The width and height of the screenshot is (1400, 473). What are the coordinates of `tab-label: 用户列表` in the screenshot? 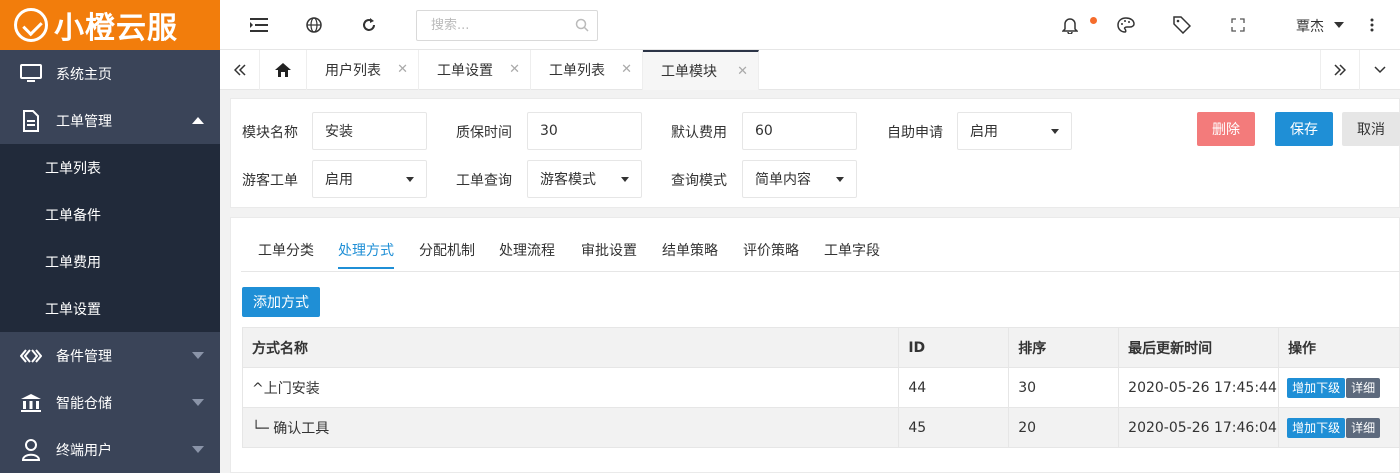 It's located at (353, 71).